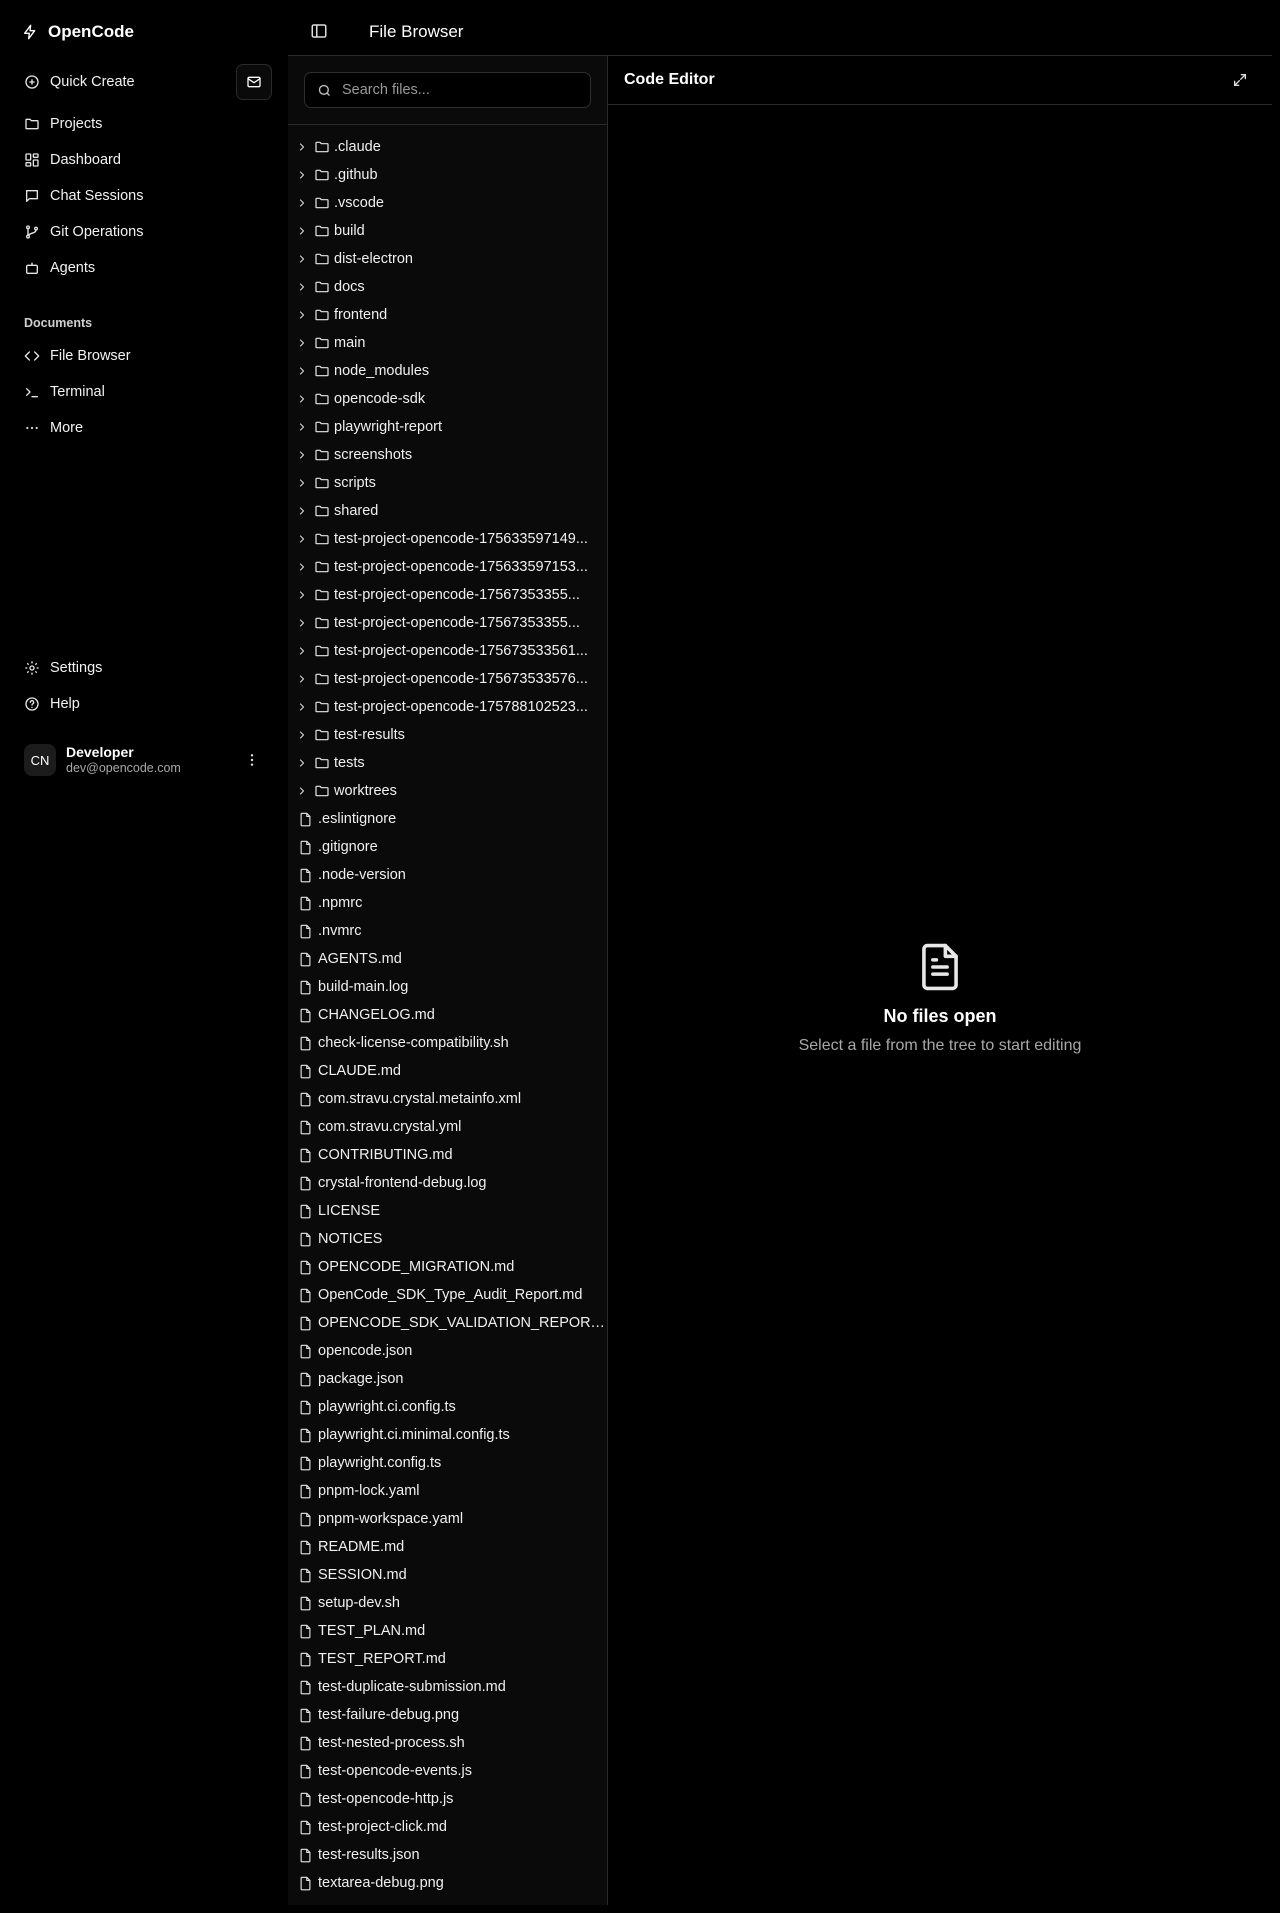 The width and height of the screenshot is (1280, 1913). What do you see at coordinates (447, 1715) in the screenshot?
I see `tree-file-row: test-failure-debug.png` at bounding box center [447, 1715].